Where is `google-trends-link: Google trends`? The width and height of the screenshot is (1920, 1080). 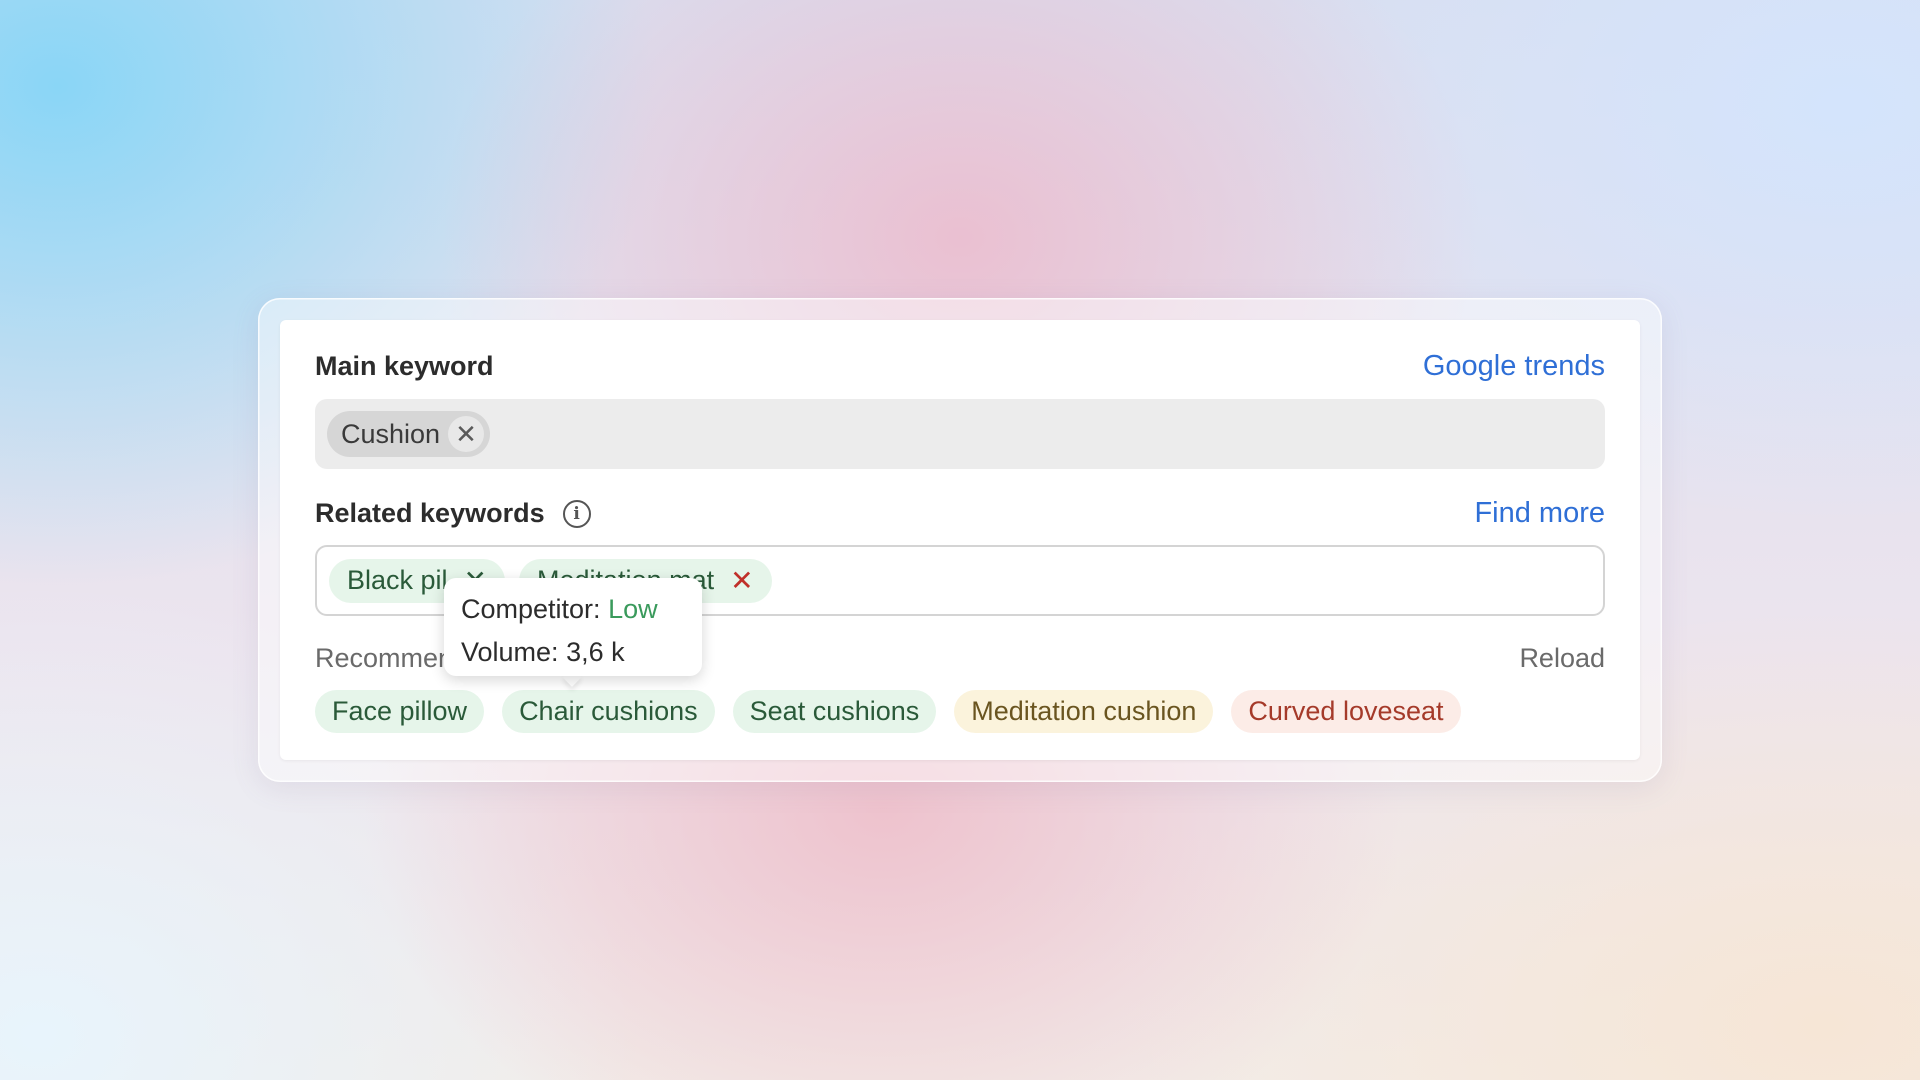
google-trends-link: Google trends is located at coordinates (1514, 366).